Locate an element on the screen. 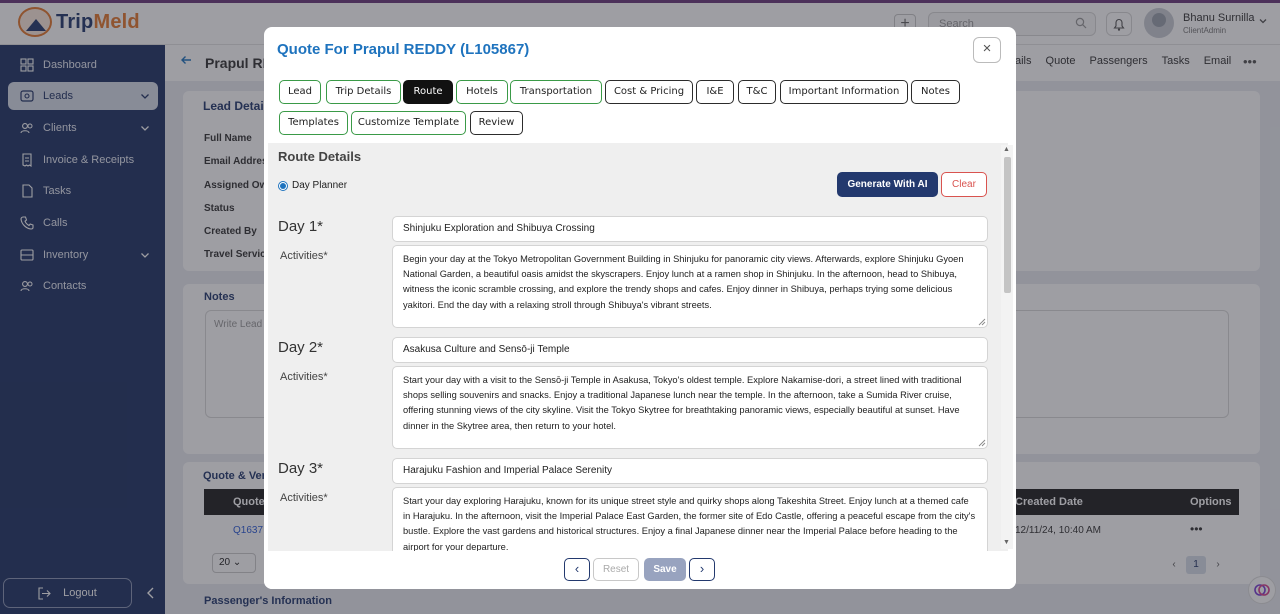 Image resolution: width=1280 pixels, height=614 pixels. tab-notes: Notes is located at coordinates (935, 92).